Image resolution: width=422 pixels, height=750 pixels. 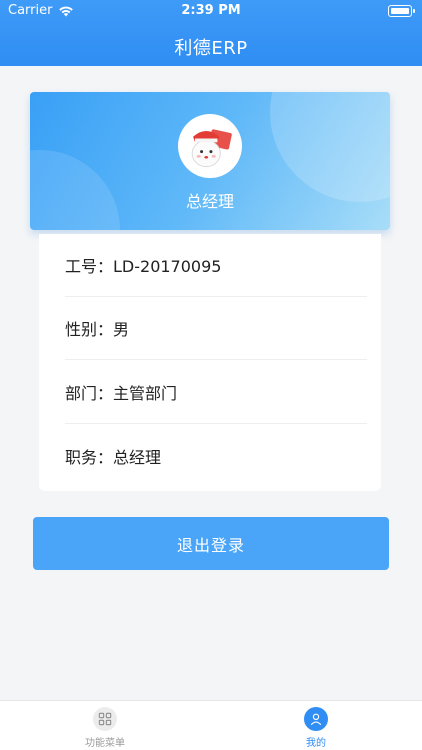 I want to click on tab-mine-label: 我的, so click(x=316, y=743).